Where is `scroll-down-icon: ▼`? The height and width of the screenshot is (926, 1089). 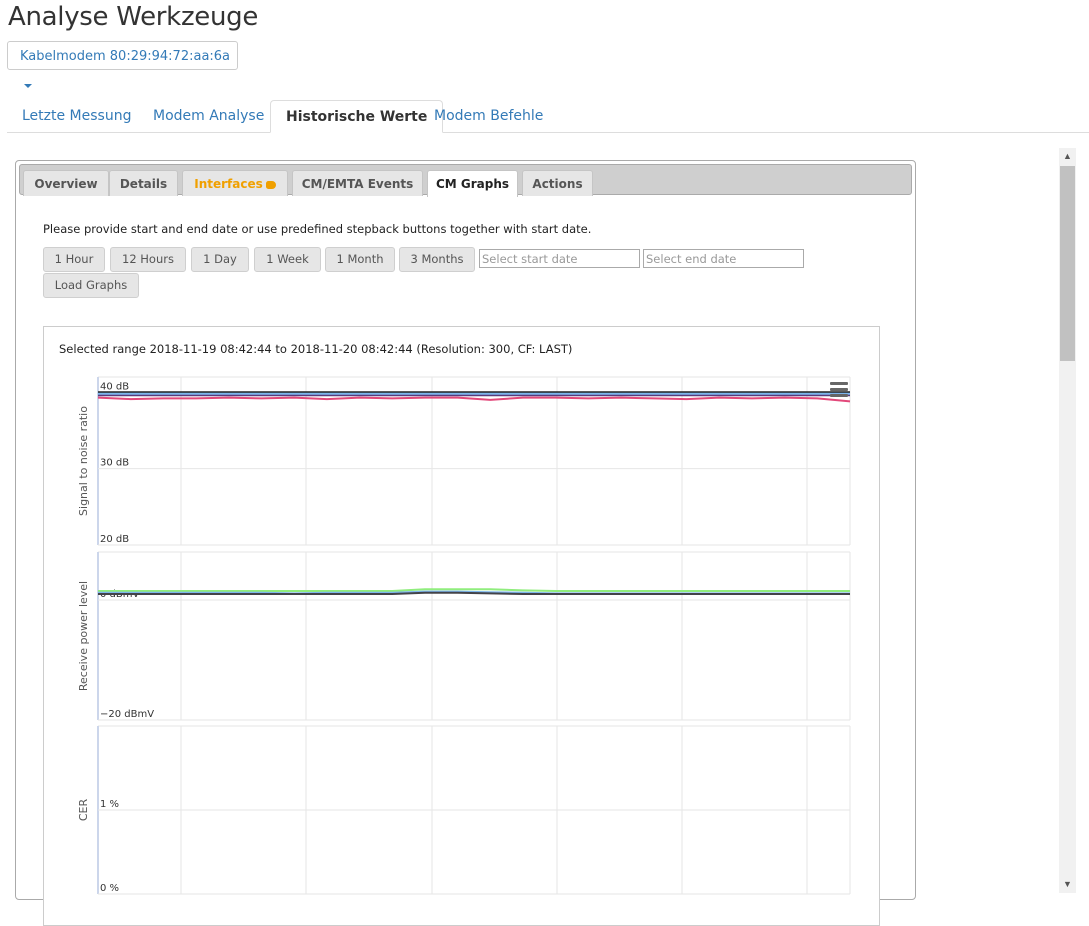 scroll-down-icon: ▼ is located at coordinates (1067, 884).